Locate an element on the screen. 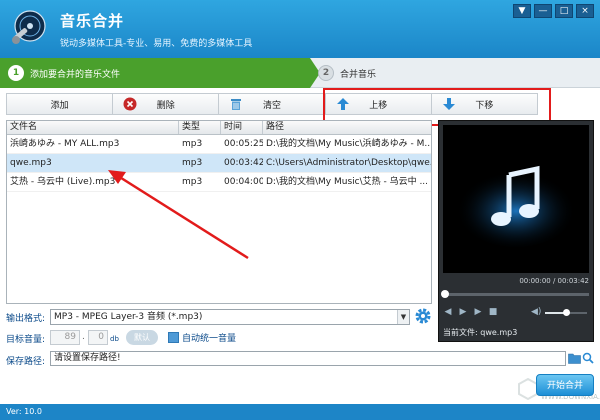 The height and width of the screenshot is (420, 600). auto-volume-checkbox is located at coordinates (173, 337).